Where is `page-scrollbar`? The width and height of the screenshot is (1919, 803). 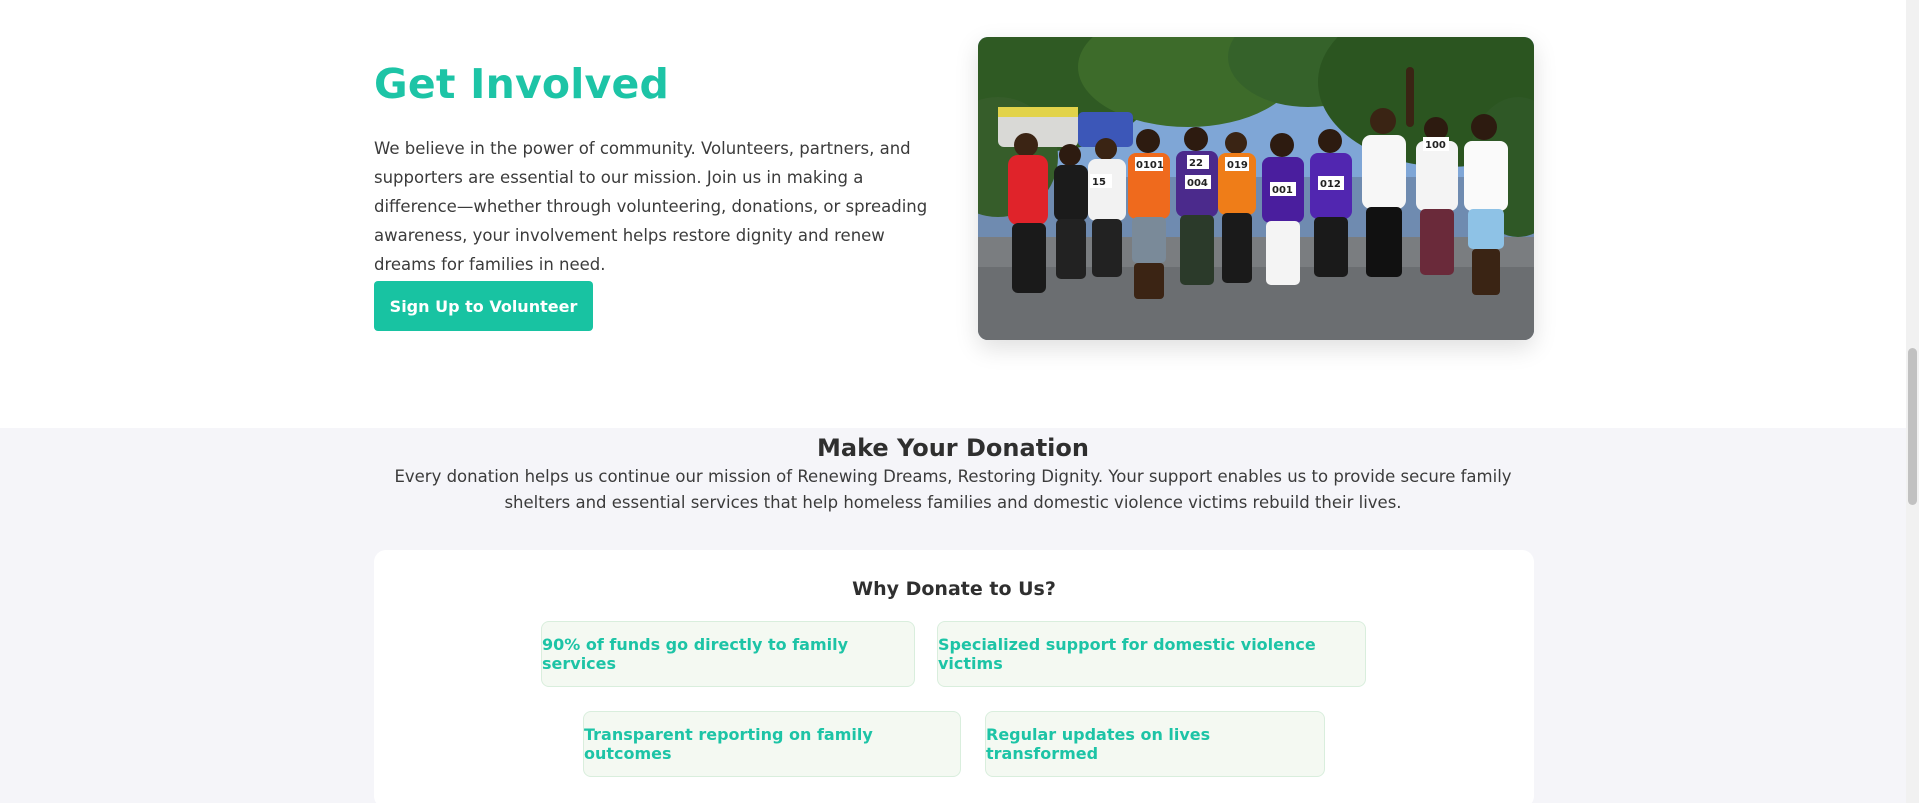
page-scrollbar is located at coordinates (1912, 401).